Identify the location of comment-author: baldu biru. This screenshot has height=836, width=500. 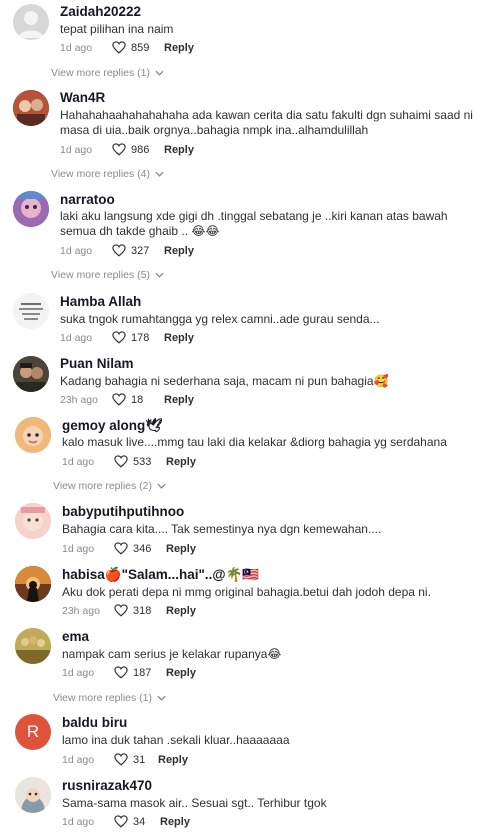
(94, 722).